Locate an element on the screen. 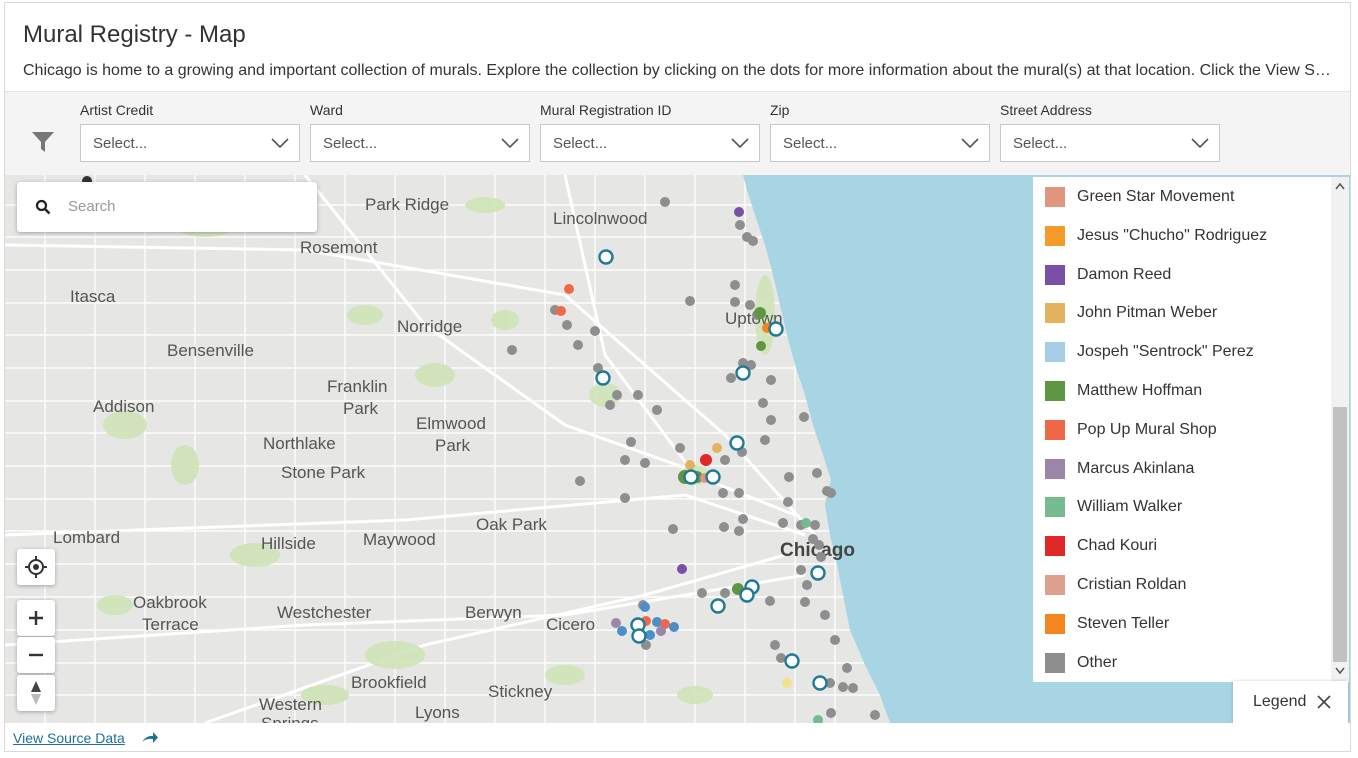  place-label: Itasca is located at coordinates (93, 296).